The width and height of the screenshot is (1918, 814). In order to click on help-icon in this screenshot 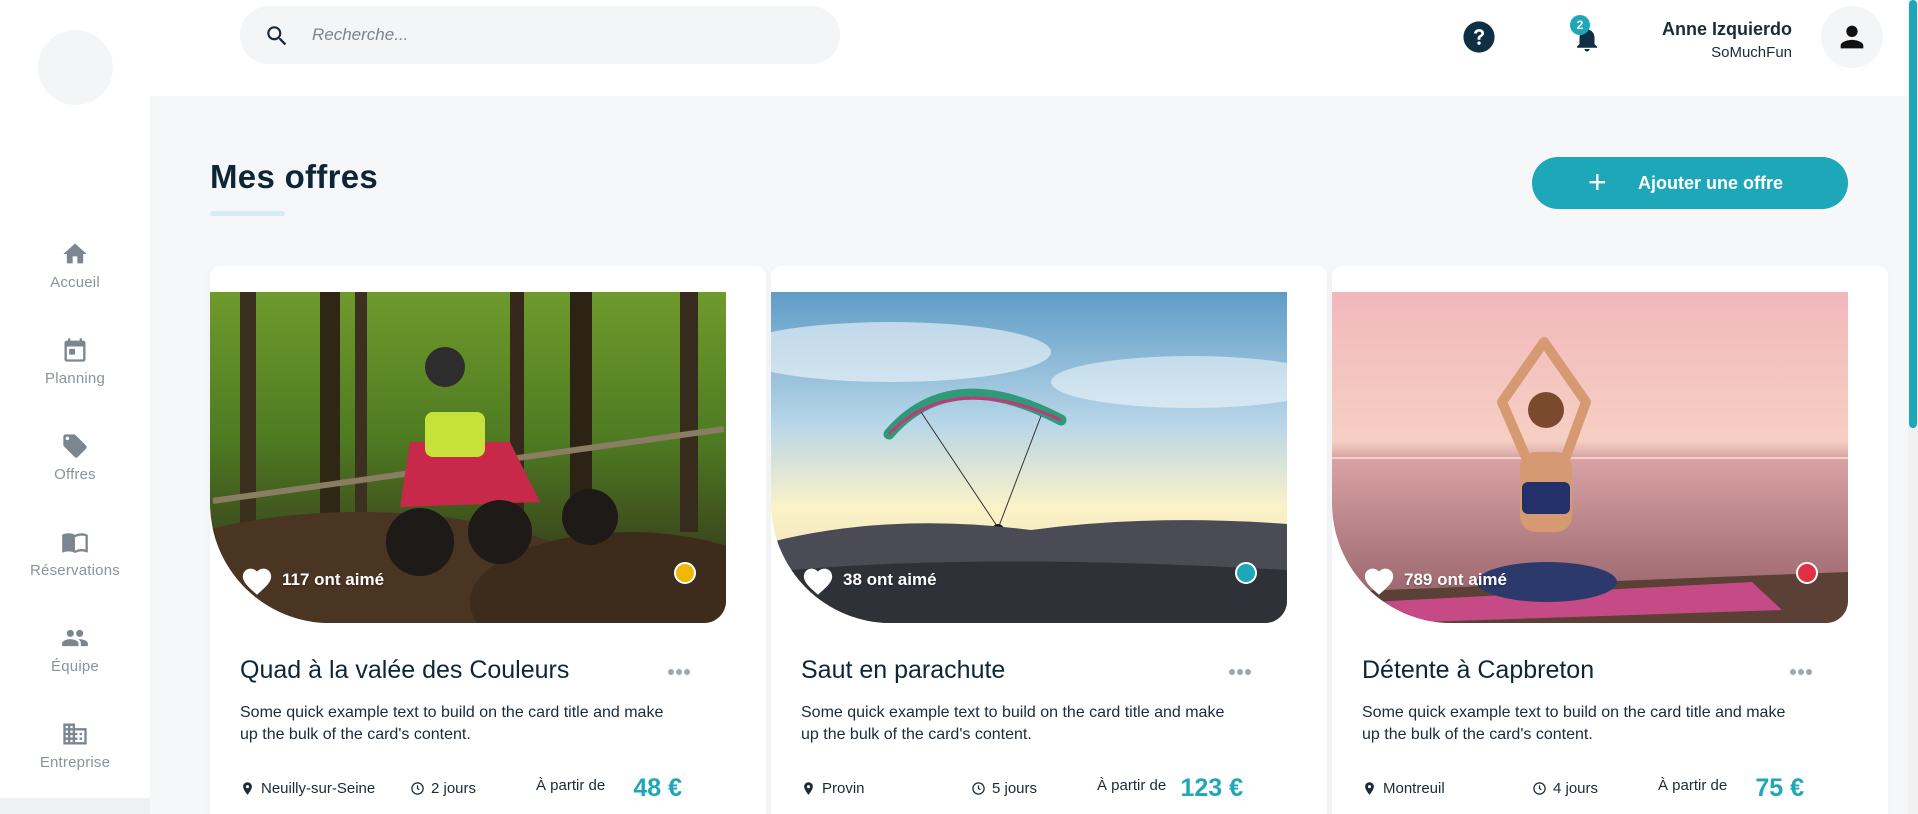, I will do `click(1479, 37)`.